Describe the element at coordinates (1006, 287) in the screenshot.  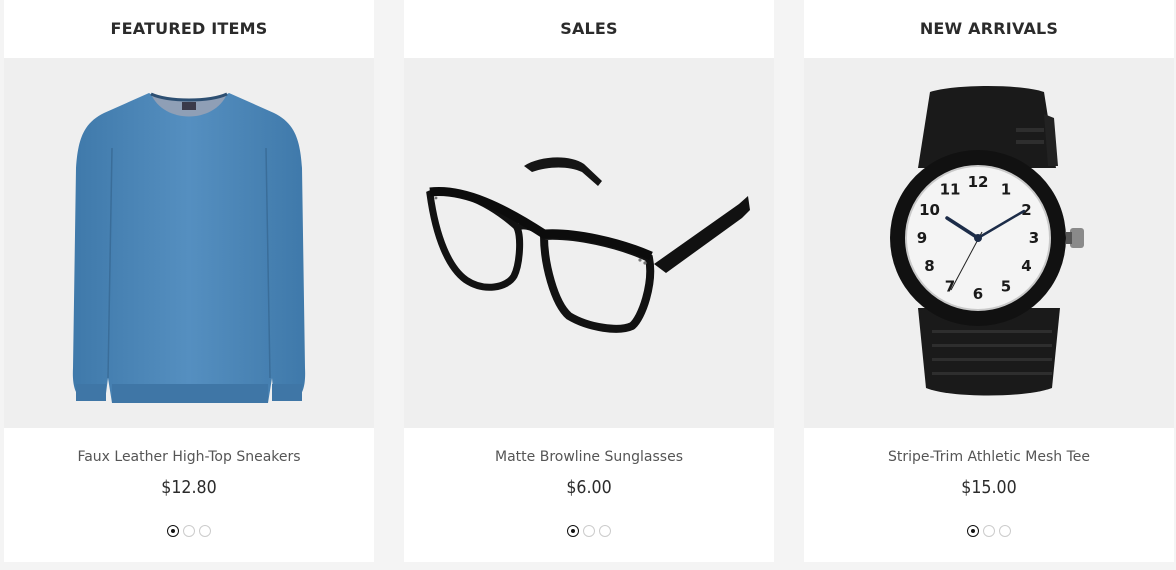
I see `watch-numeral: 5` at that location.